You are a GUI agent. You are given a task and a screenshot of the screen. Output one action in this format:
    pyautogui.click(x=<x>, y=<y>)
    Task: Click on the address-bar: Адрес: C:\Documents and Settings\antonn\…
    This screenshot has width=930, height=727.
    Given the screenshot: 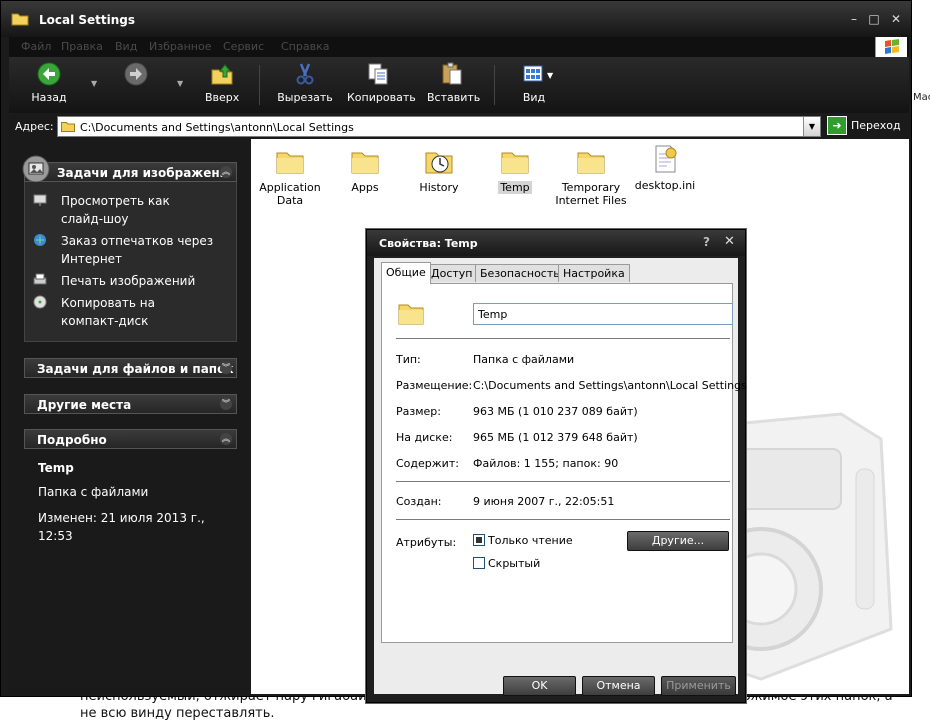 What is the action you would take?
    pyautogui.click(x=459, y=127)
    